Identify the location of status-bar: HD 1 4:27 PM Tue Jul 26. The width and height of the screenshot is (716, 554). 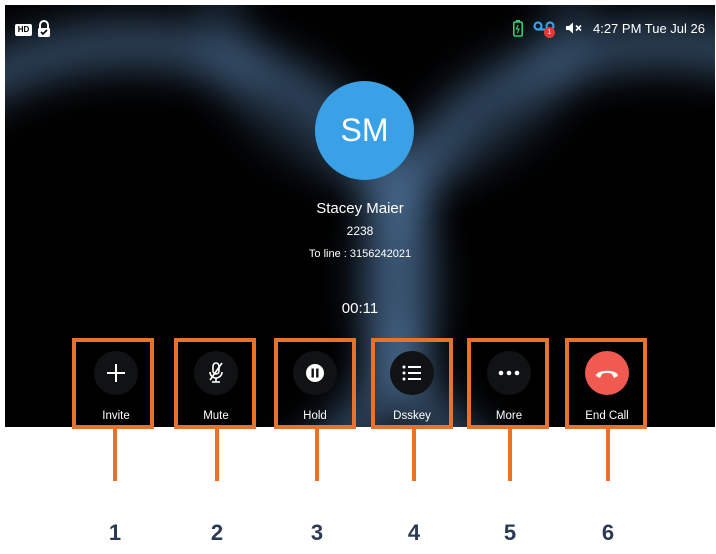
(360, 26).